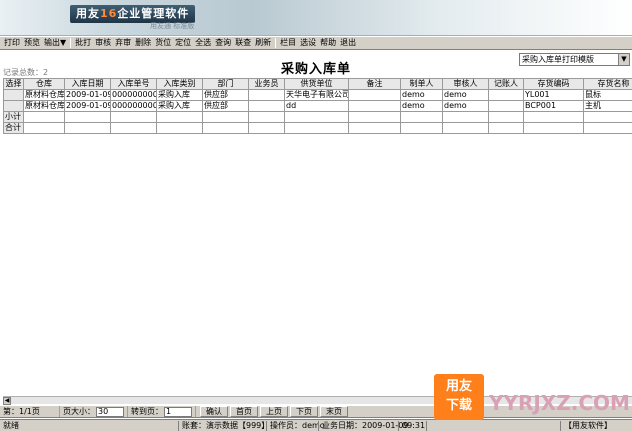 The image size is (632, 431). Describe the element at coordinates (88, 13) in the screenshot. I see `logo-text-a: 用友` at that location.